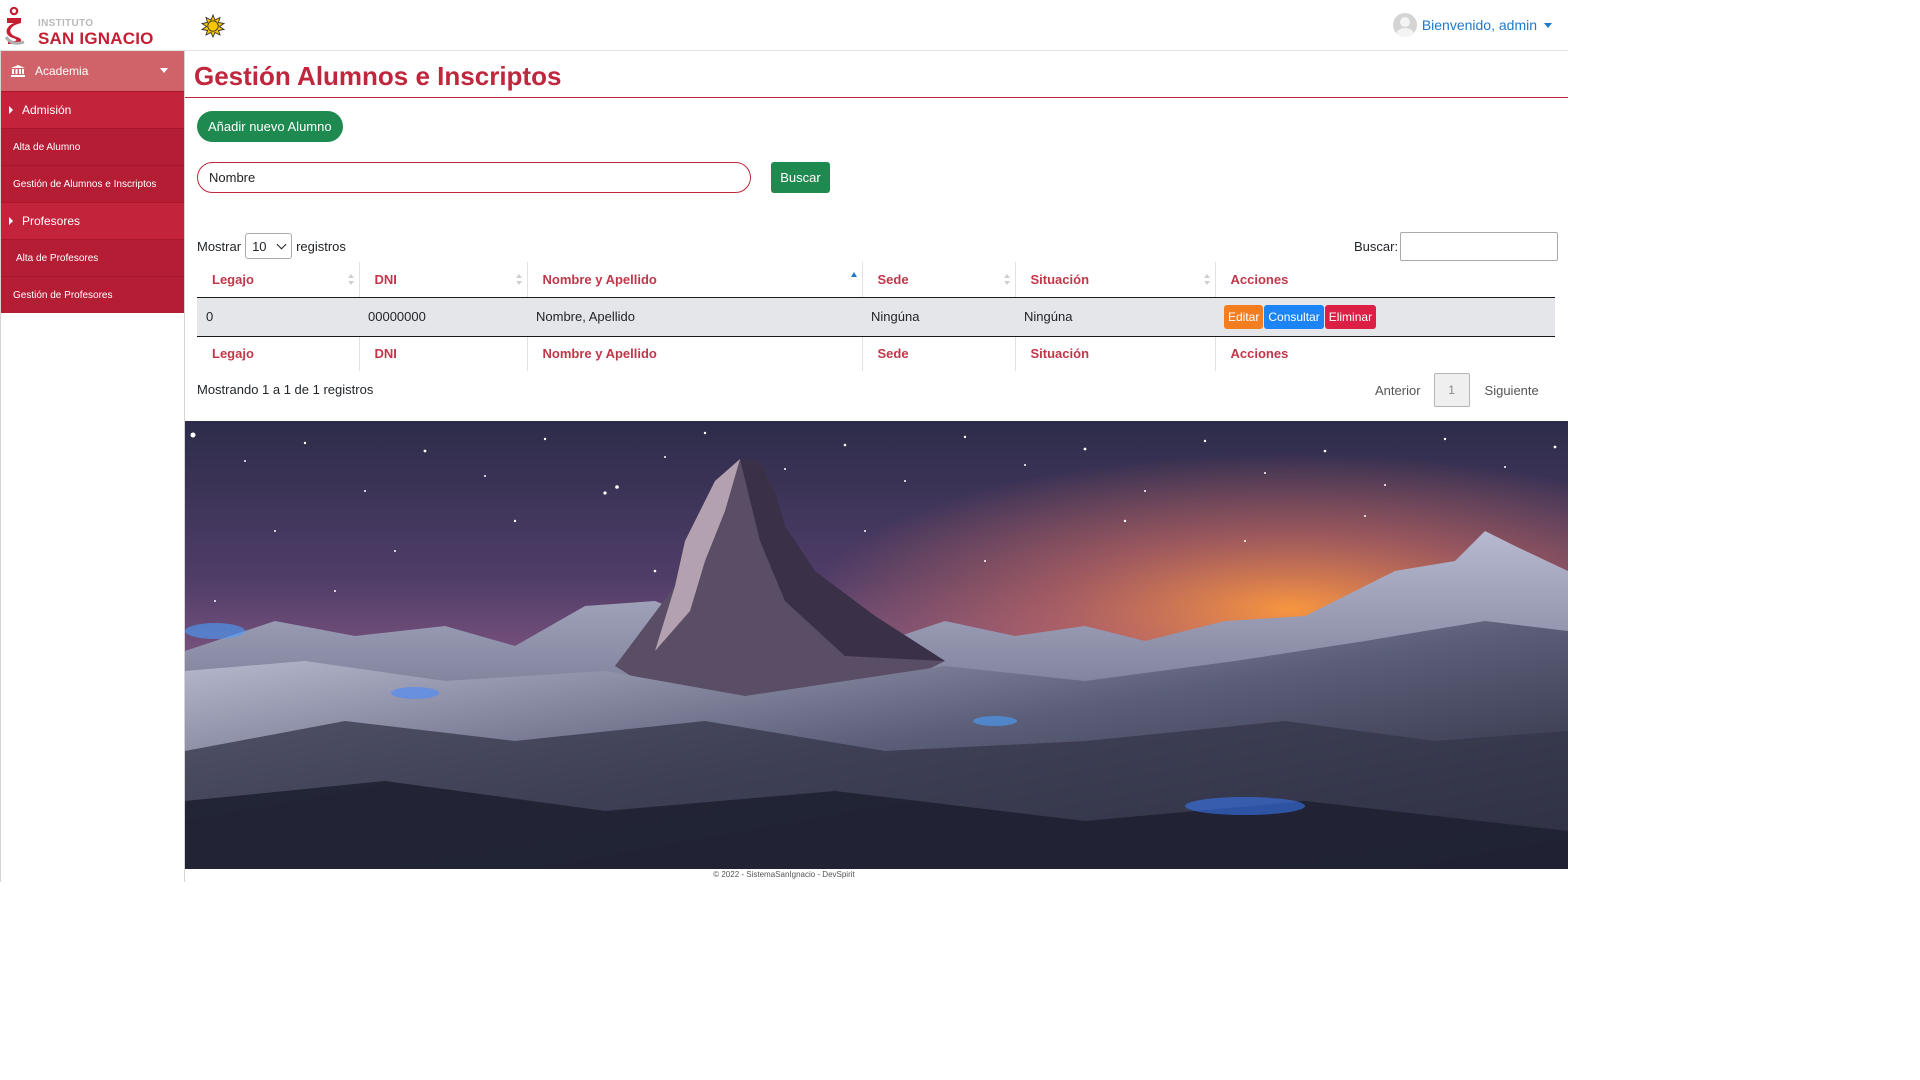  I want to click on column-header-label: Acciones, so click(1259, 279).